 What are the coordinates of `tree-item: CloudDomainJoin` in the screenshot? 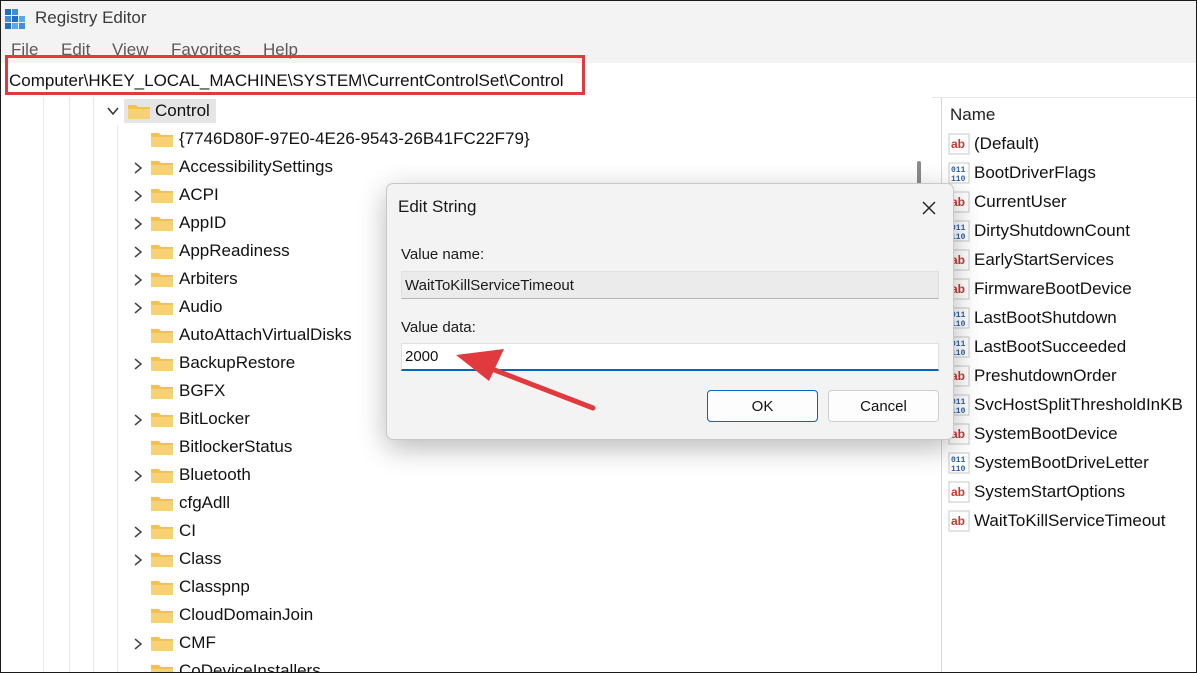 It's located at (451, 615).